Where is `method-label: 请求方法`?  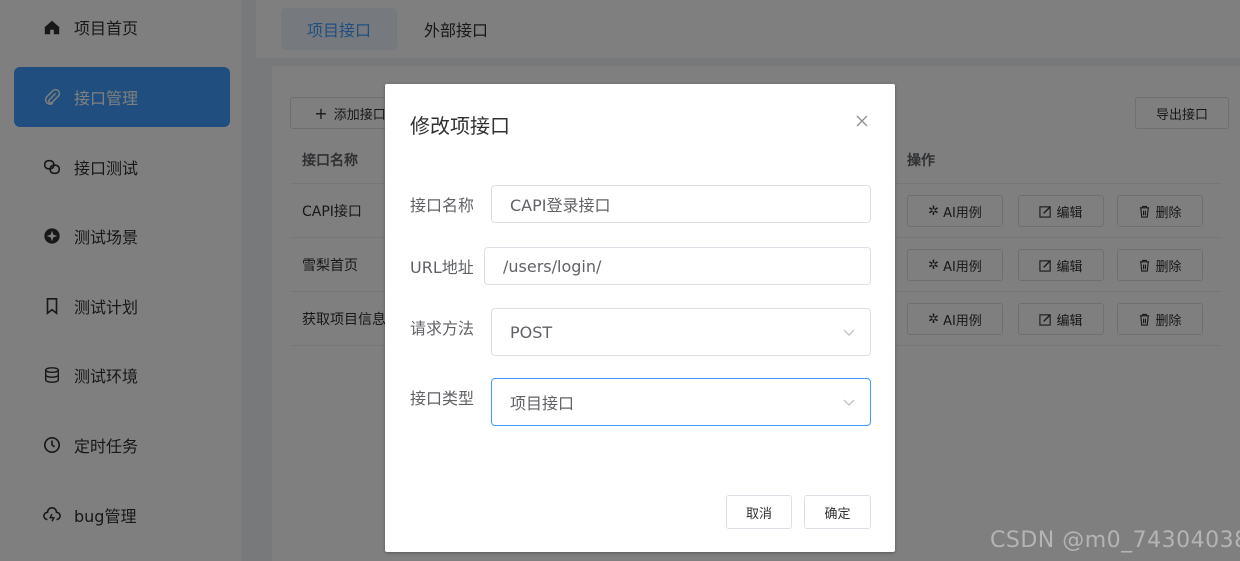
method-label: 请求方法 is located at coordinates (442, 328).